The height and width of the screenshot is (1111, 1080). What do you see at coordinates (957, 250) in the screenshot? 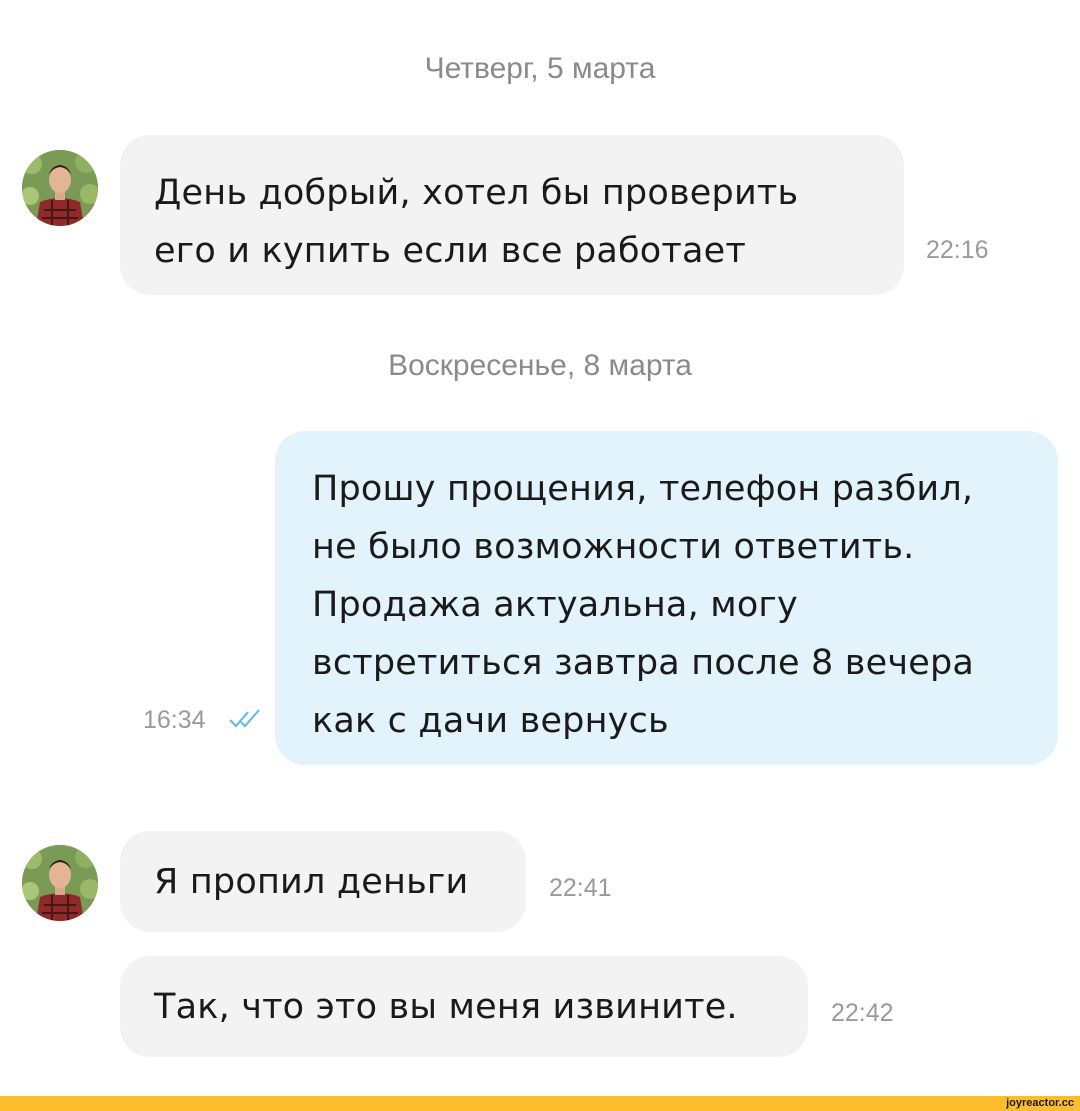
I see `message-time: 22:16` at bounding box center [957, 250].